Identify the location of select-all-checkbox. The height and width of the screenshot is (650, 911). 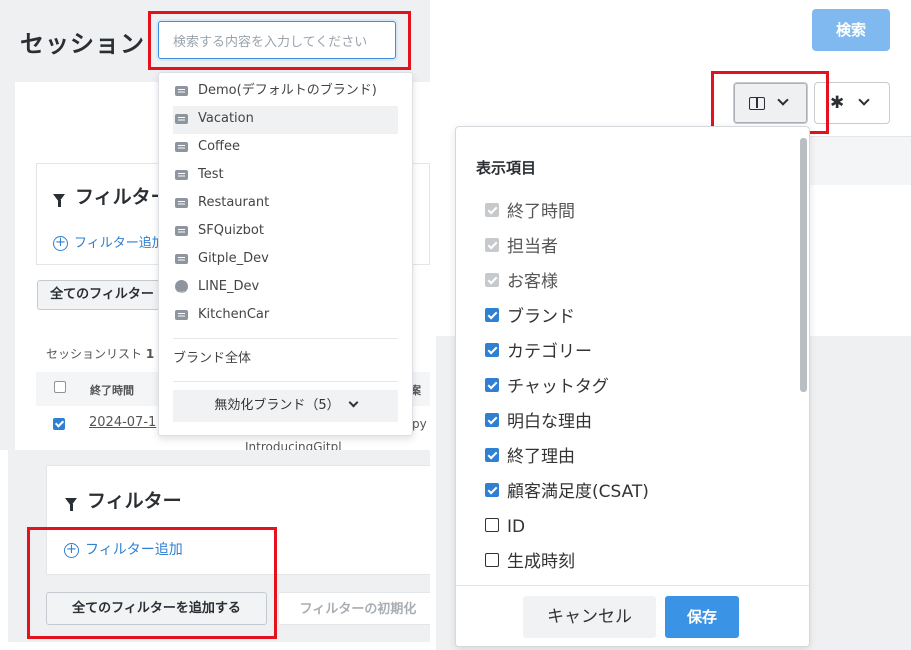
(60, 387).